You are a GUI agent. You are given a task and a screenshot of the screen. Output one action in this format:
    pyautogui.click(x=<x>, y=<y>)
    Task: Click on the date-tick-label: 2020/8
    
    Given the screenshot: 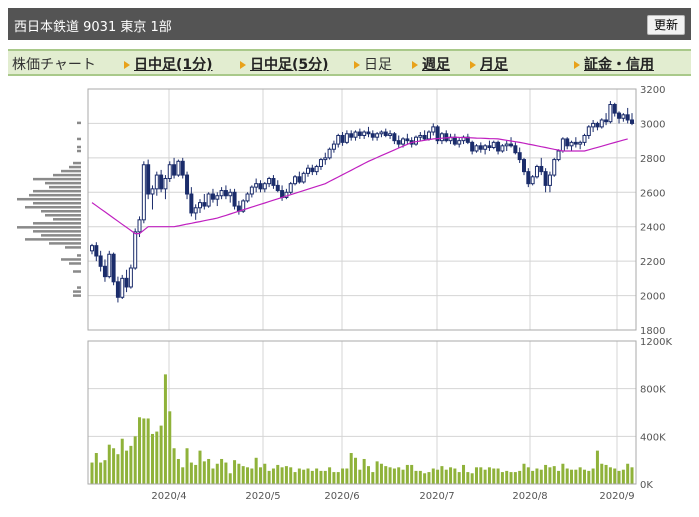 What is the action you would take?
    pyautogui.click(x=529, y=496)
    